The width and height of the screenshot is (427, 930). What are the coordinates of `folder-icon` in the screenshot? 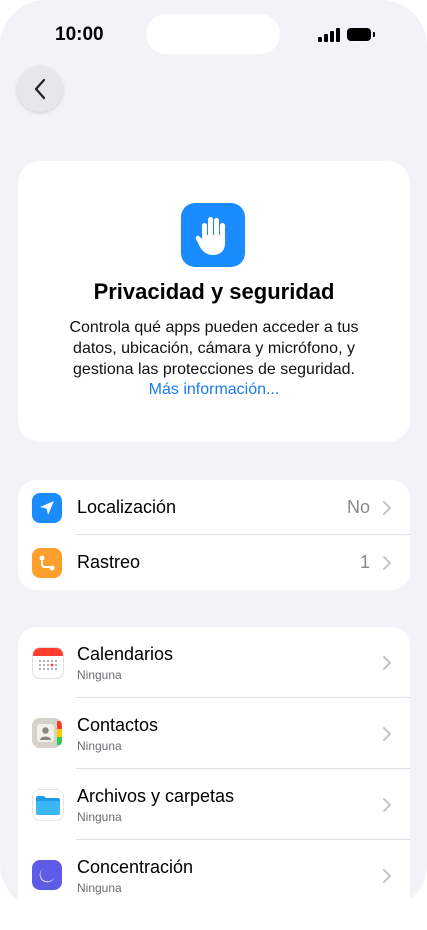 It's located at (48, 805).